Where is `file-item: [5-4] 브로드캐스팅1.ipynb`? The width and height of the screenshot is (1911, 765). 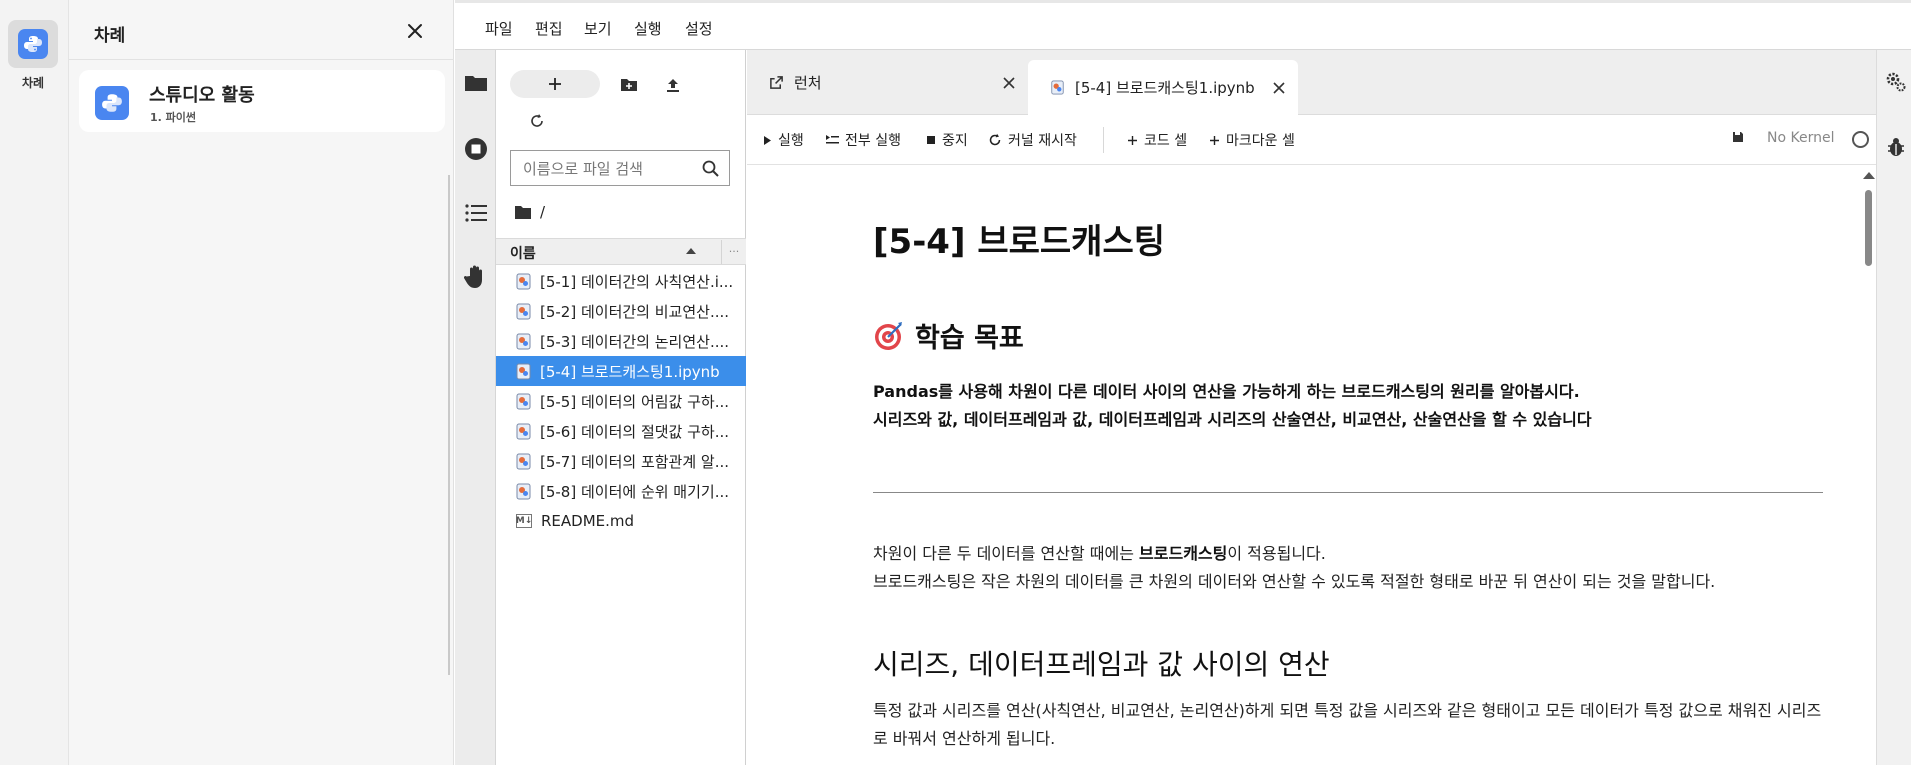
file-item: [5-4] 브로드캐스팅1.ipynb is located at coordinates (621, 371).